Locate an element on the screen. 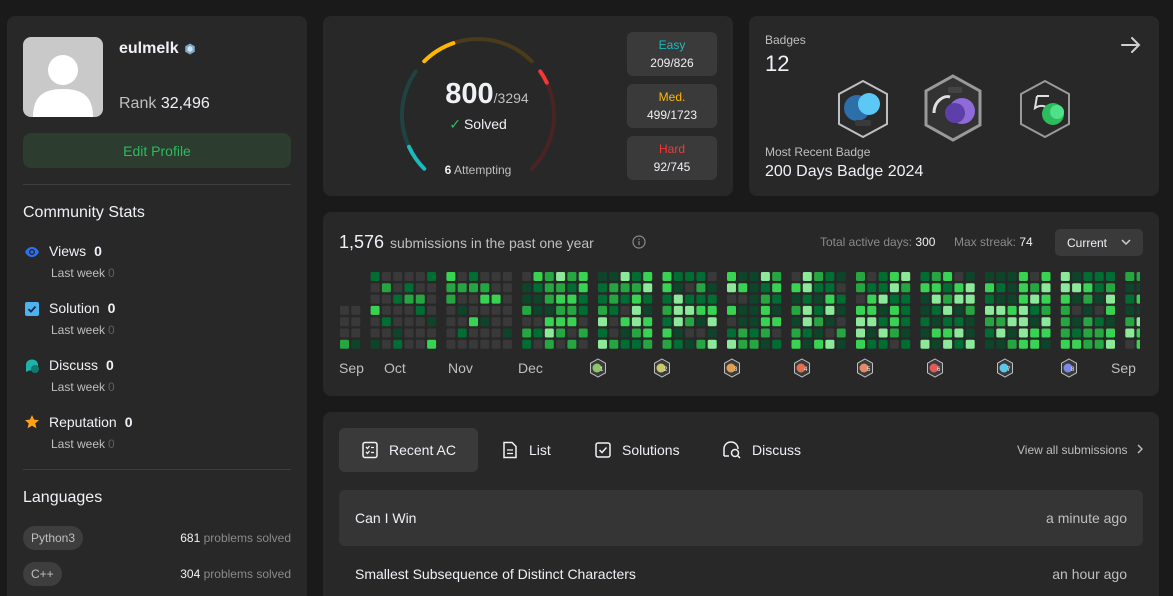  view-all-submissions-link: View all submissions is located at coordinates (1080, 450).